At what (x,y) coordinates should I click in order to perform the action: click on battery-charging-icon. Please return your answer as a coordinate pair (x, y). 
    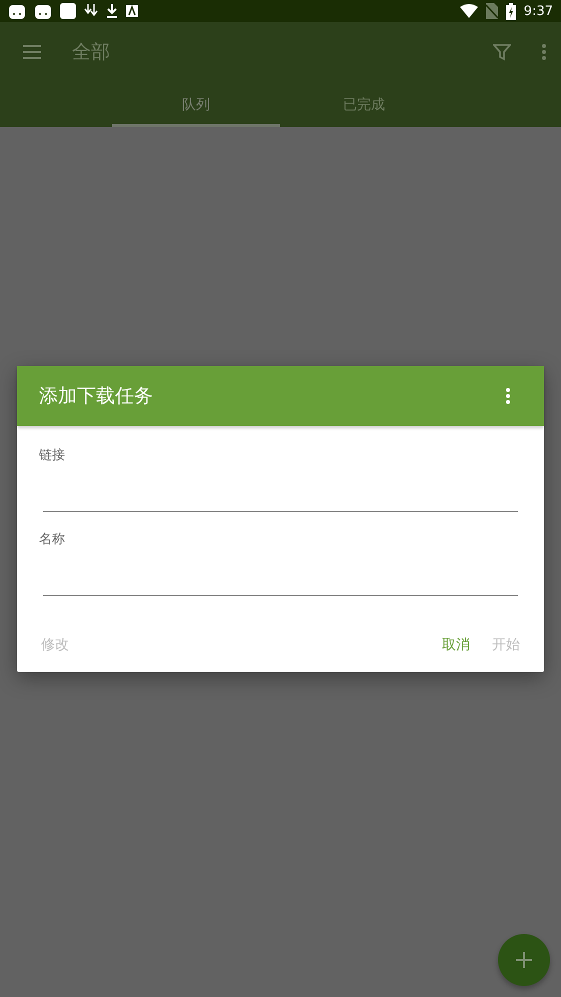
    Looking at the image, I should click on (511, 11).